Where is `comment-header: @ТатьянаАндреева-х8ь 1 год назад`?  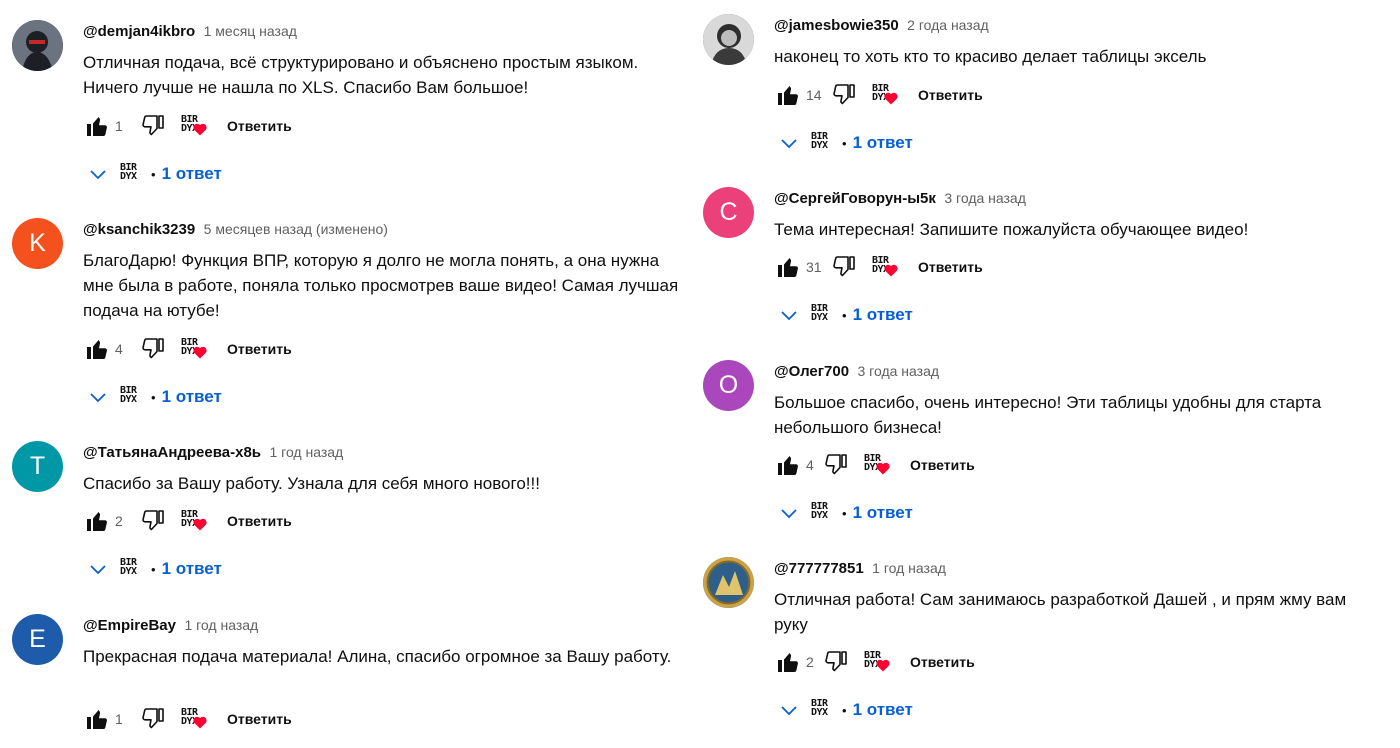
comment-header: @ТатьянаАндреева-х8ь 1 год назад is located at coordinates (383, 452).